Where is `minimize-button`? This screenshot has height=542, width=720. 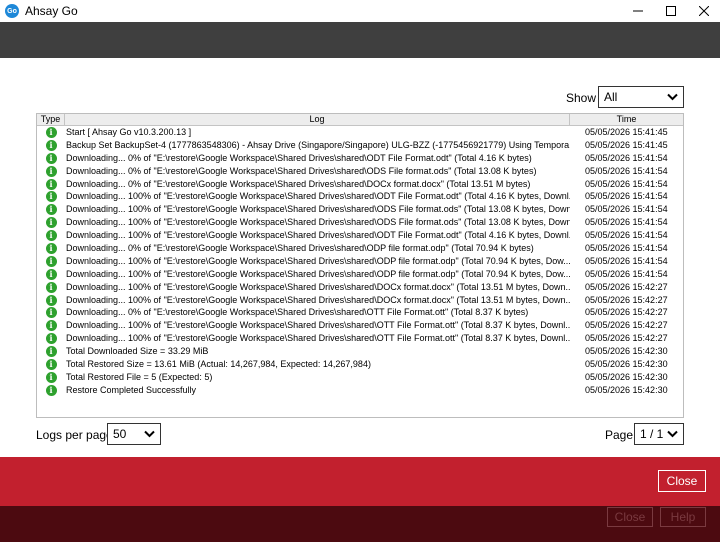 minimize-button is located at coordinates (638, 11).